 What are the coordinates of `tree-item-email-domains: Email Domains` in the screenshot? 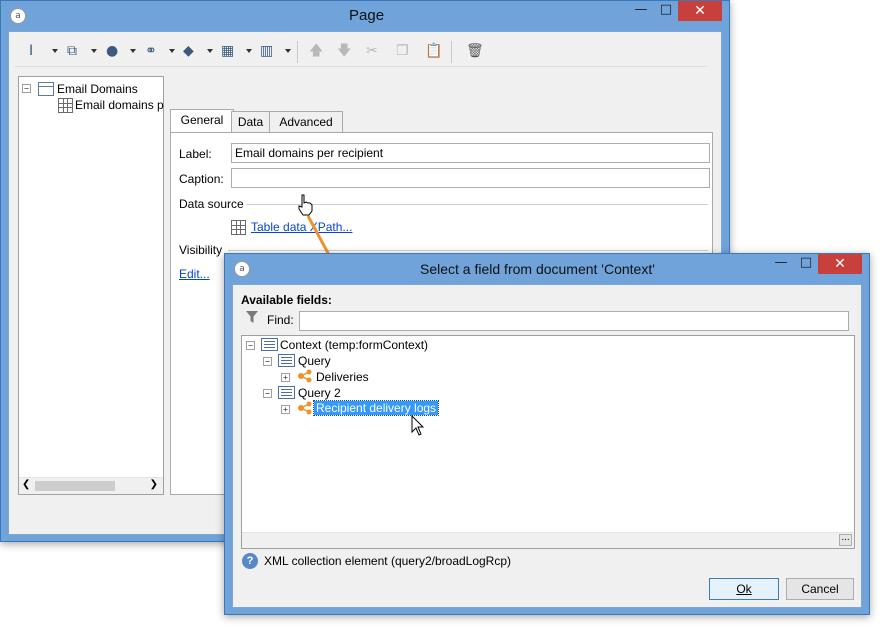 It's located at (97, 89).